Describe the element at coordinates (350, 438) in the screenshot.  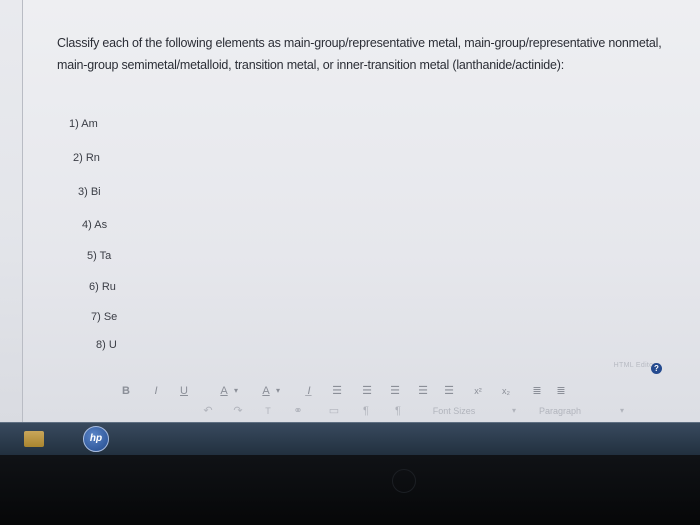
I see `taskbar: hp` at that location.